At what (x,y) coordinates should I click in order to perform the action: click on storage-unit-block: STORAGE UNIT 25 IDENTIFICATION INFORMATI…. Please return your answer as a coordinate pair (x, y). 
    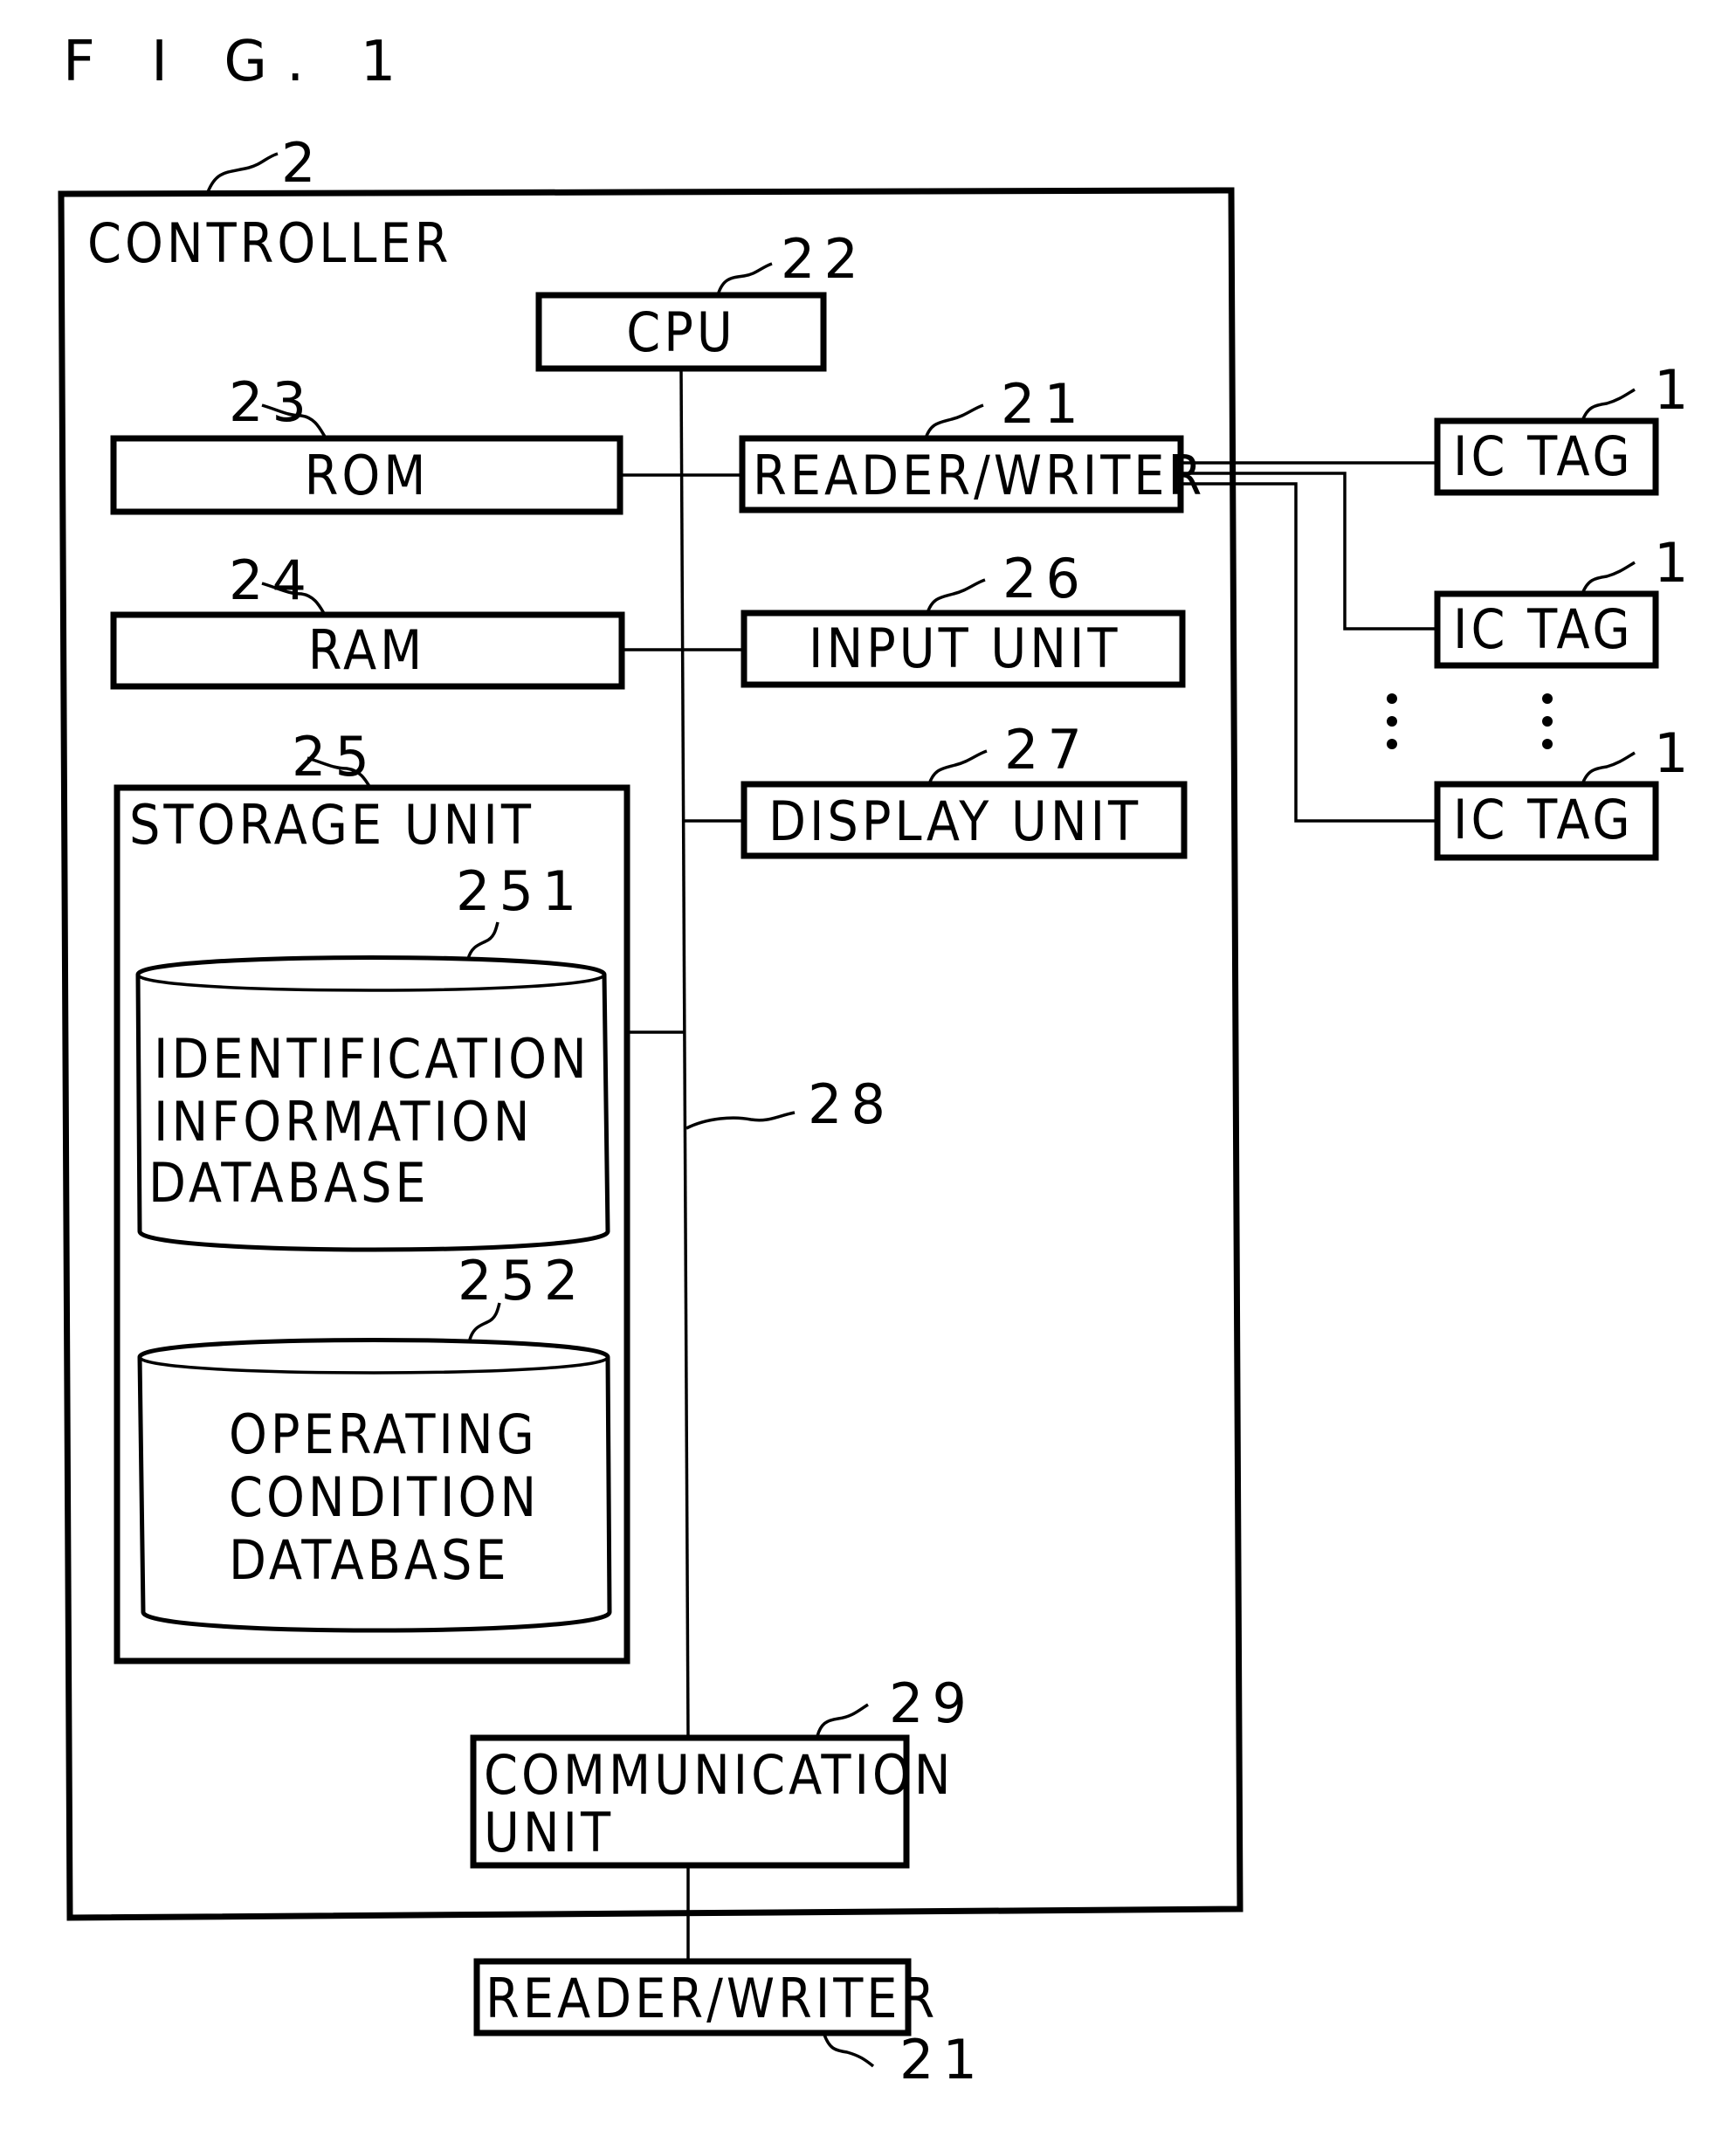
    Looking at the image, I should click on (400, 1194).